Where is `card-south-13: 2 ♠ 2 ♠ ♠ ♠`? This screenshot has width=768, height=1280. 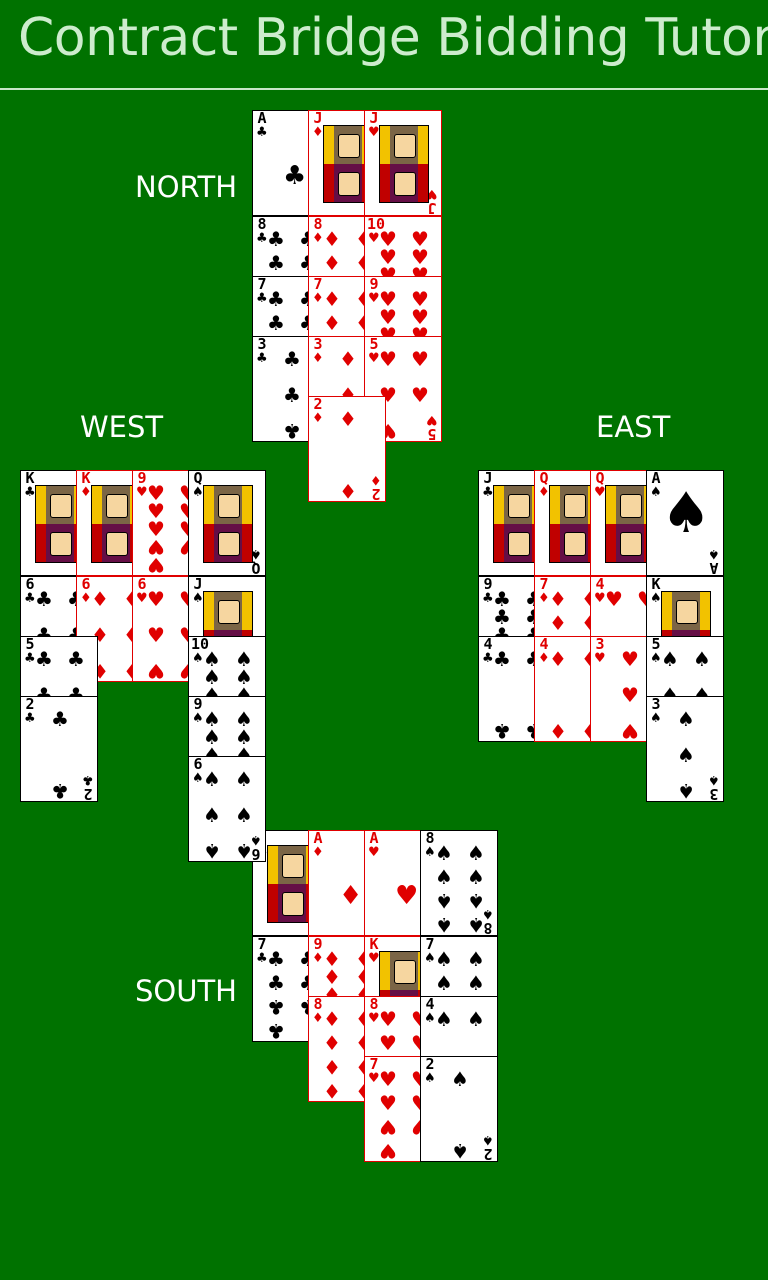 card-south-13: 2 ♠ 2 ♠ ♠ ♠ is located at coordinates (459, 1109).